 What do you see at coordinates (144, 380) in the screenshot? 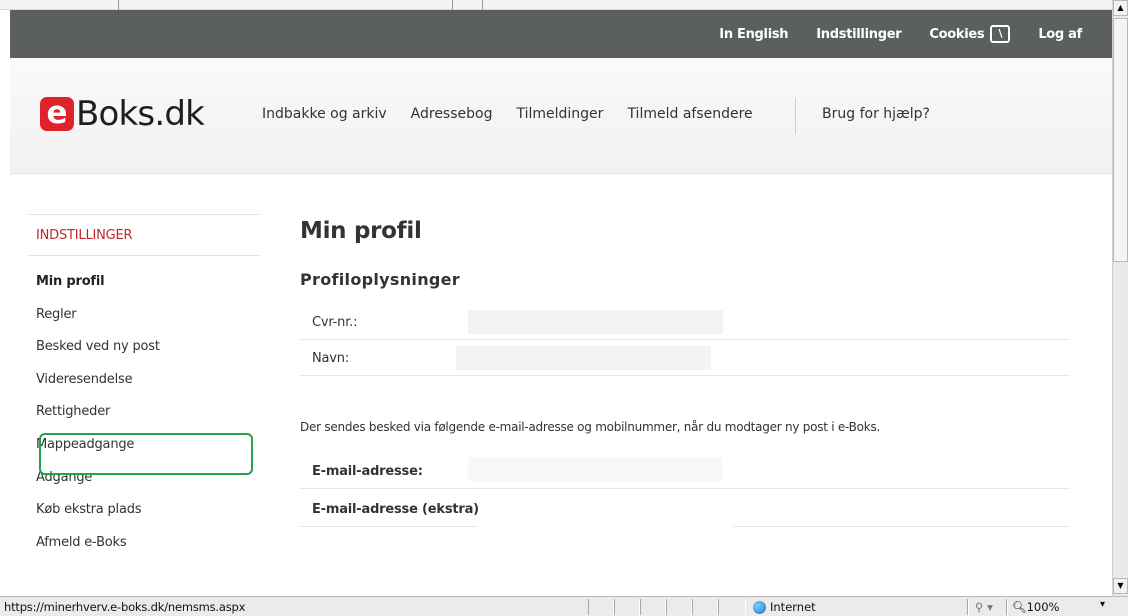
I see `sidebar-item-videresendelse: Videresendelse` at bounding box center [144, 380].